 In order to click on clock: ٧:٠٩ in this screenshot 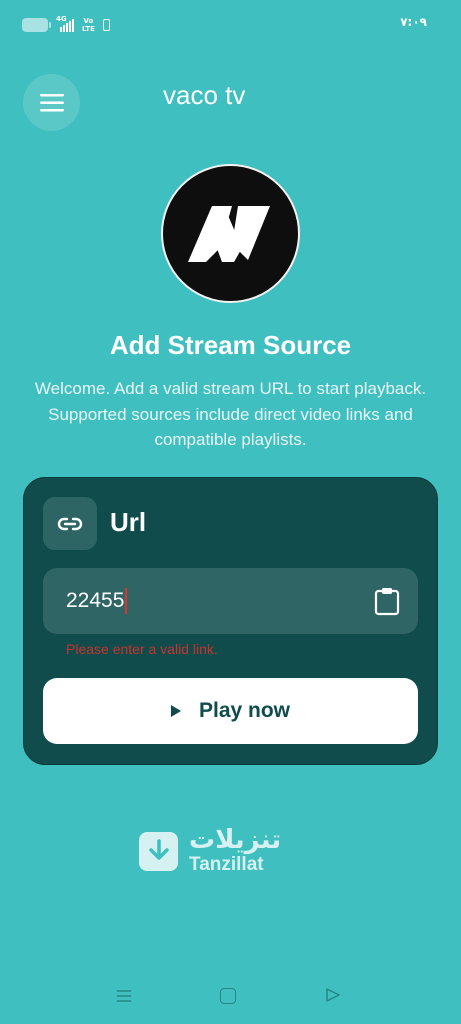, I will do `click(413, 22)`.